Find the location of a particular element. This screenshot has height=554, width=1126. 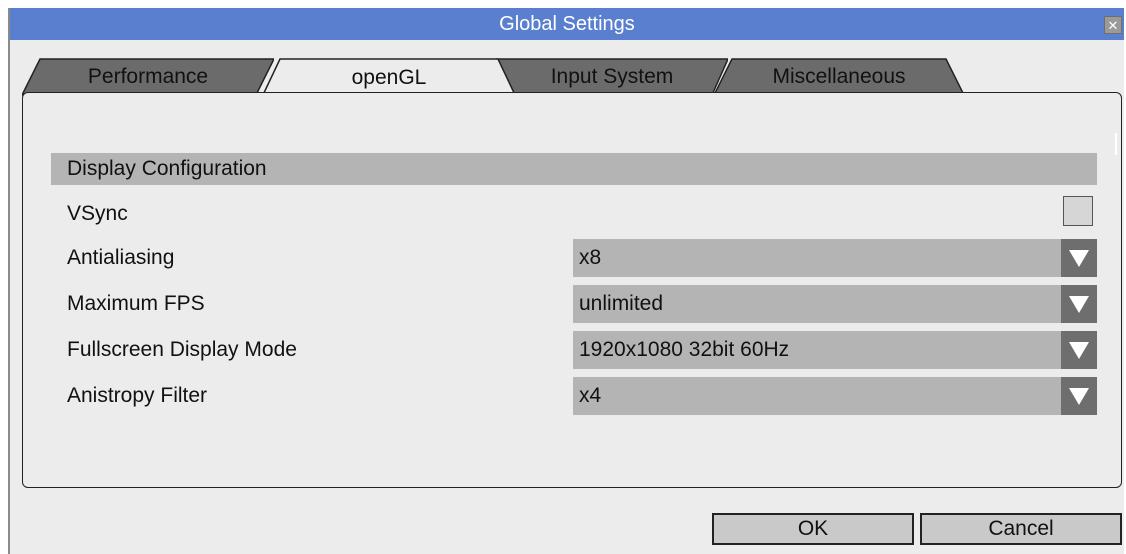

select-value: x4 is located at coordinates (590, 395).